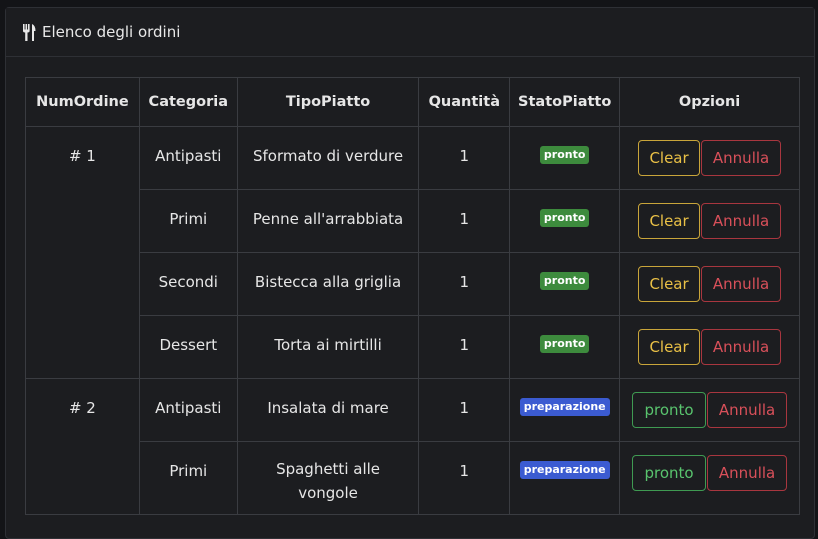  I want to click on tipopiatto-cell: Penne all'arrabbiata, so click(328, 221).